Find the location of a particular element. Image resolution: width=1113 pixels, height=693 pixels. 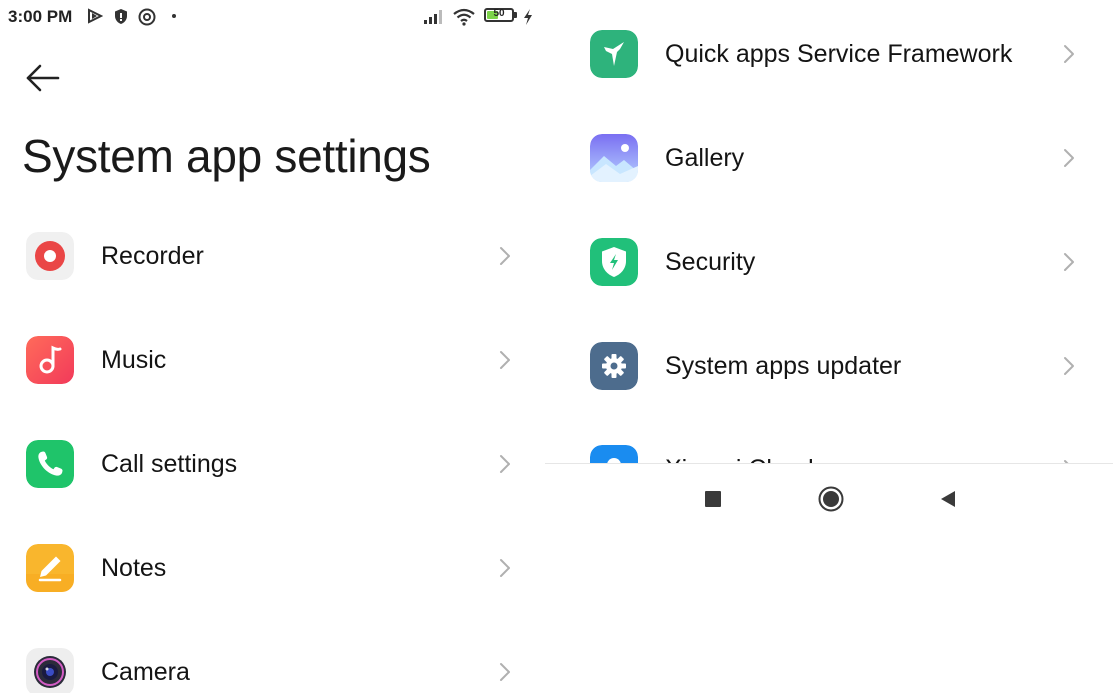

list-item-gallery: Gallery is located at coordinates (829, 158).